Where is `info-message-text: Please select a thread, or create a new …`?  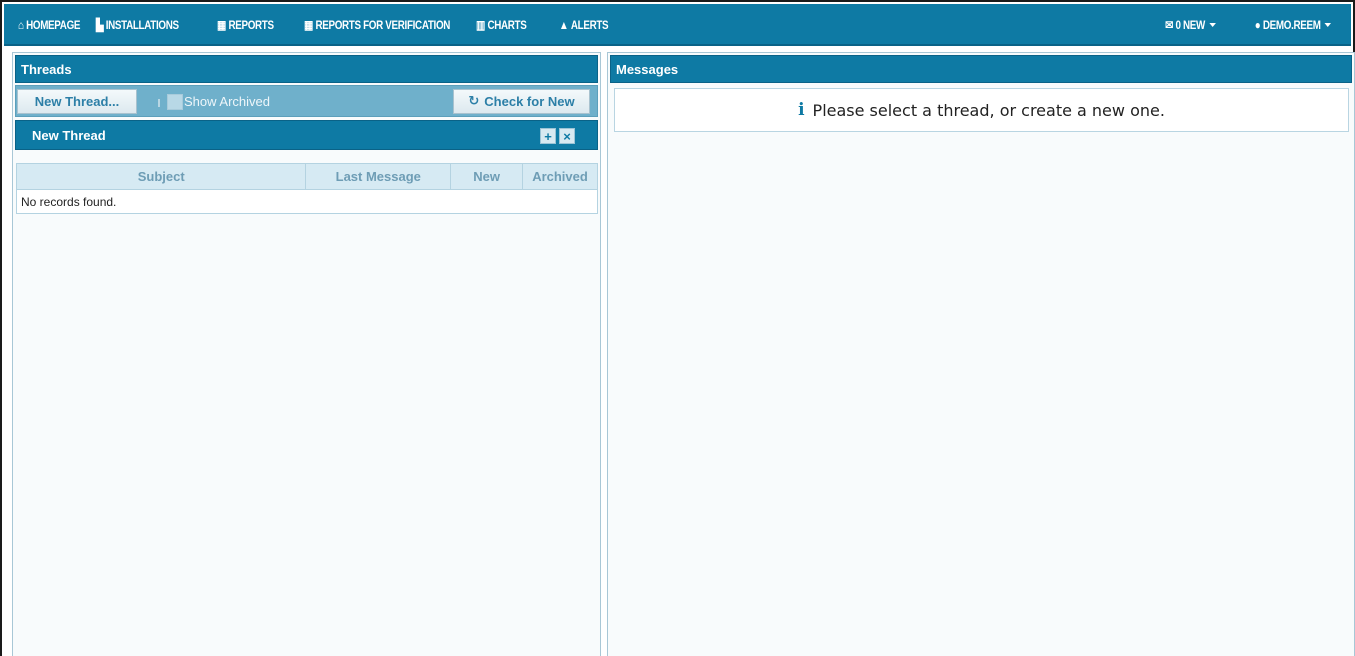 info-message-text: Please select a thread, or create a new … is located at coordinates (988, 110).